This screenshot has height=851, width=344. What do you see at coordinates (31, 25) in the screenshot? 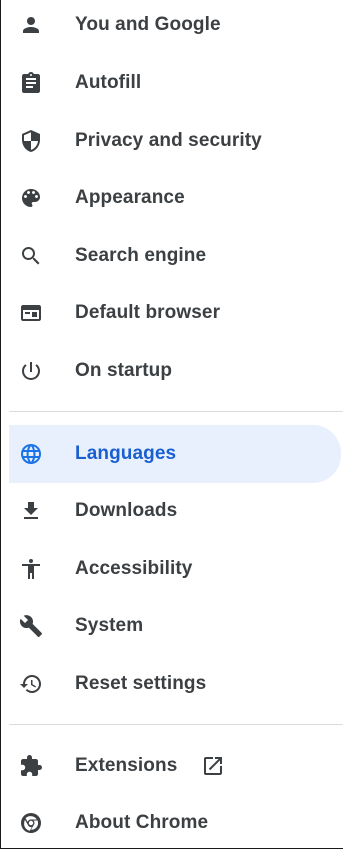
I see `person-icon` at bounding box center [31, 25].